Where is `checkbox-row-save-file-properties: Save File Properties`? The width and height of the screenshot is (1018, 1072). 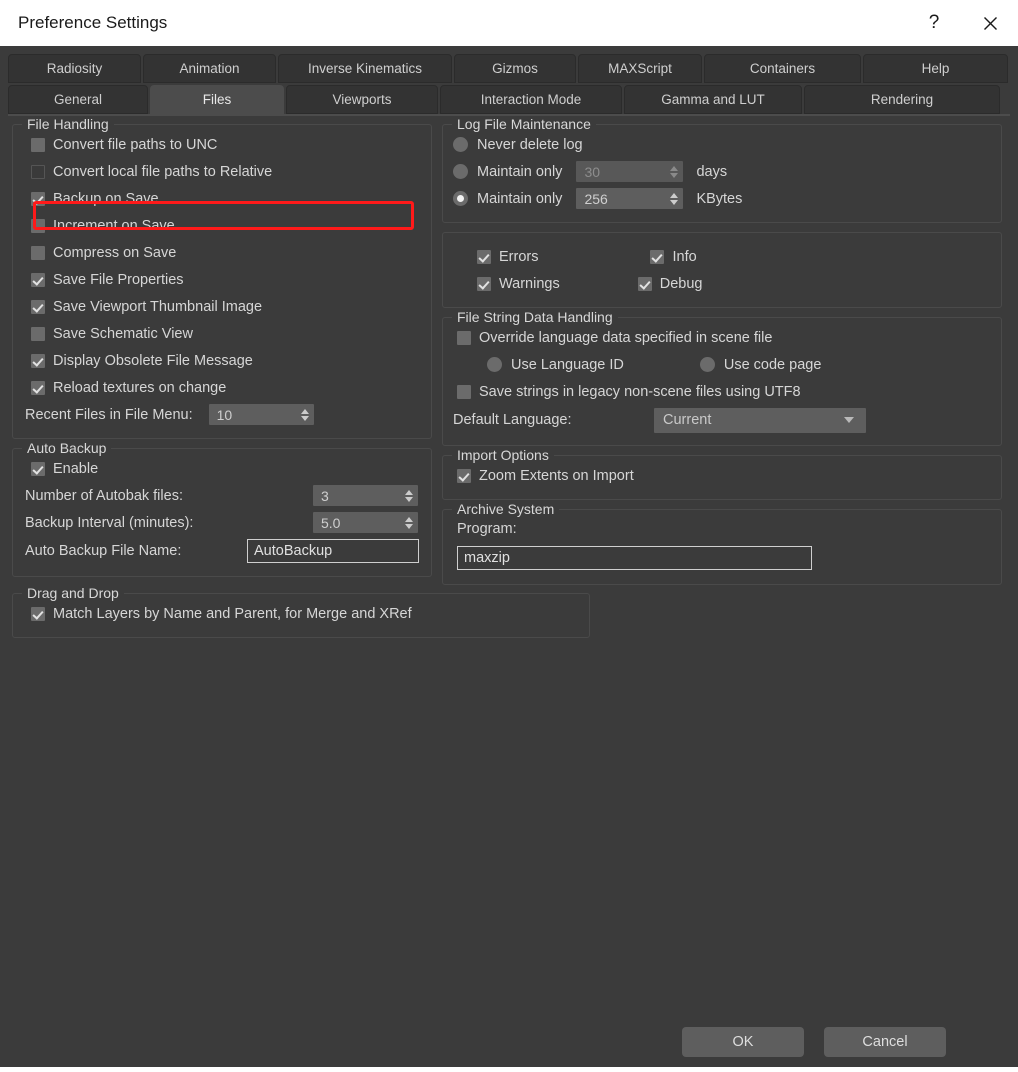 checkbox-row-save-file-properties: Save File Properties is located at coordinates (226, 279).